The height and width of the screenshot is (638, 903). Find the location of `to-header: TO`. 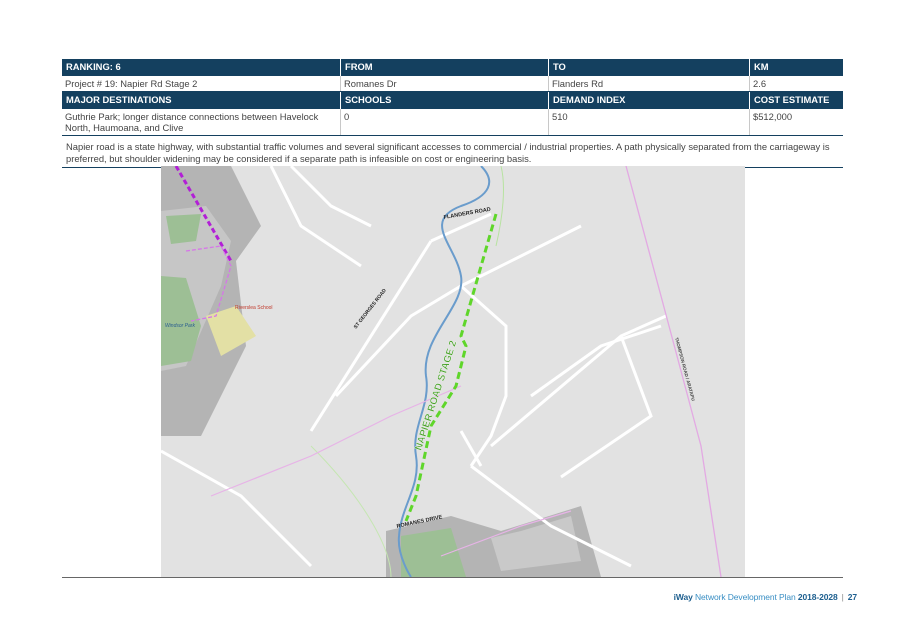

to-header: TO is located at coordinates (649, 67).